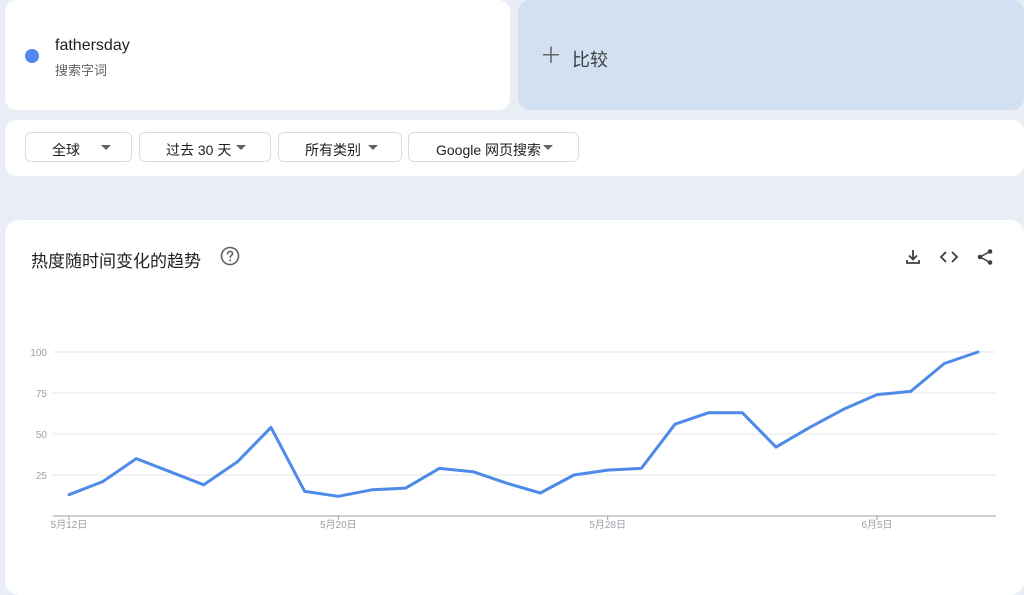 This screenshot has width=1024, height=595. I want to click on y-tick-label: 25, so click(42, 476).